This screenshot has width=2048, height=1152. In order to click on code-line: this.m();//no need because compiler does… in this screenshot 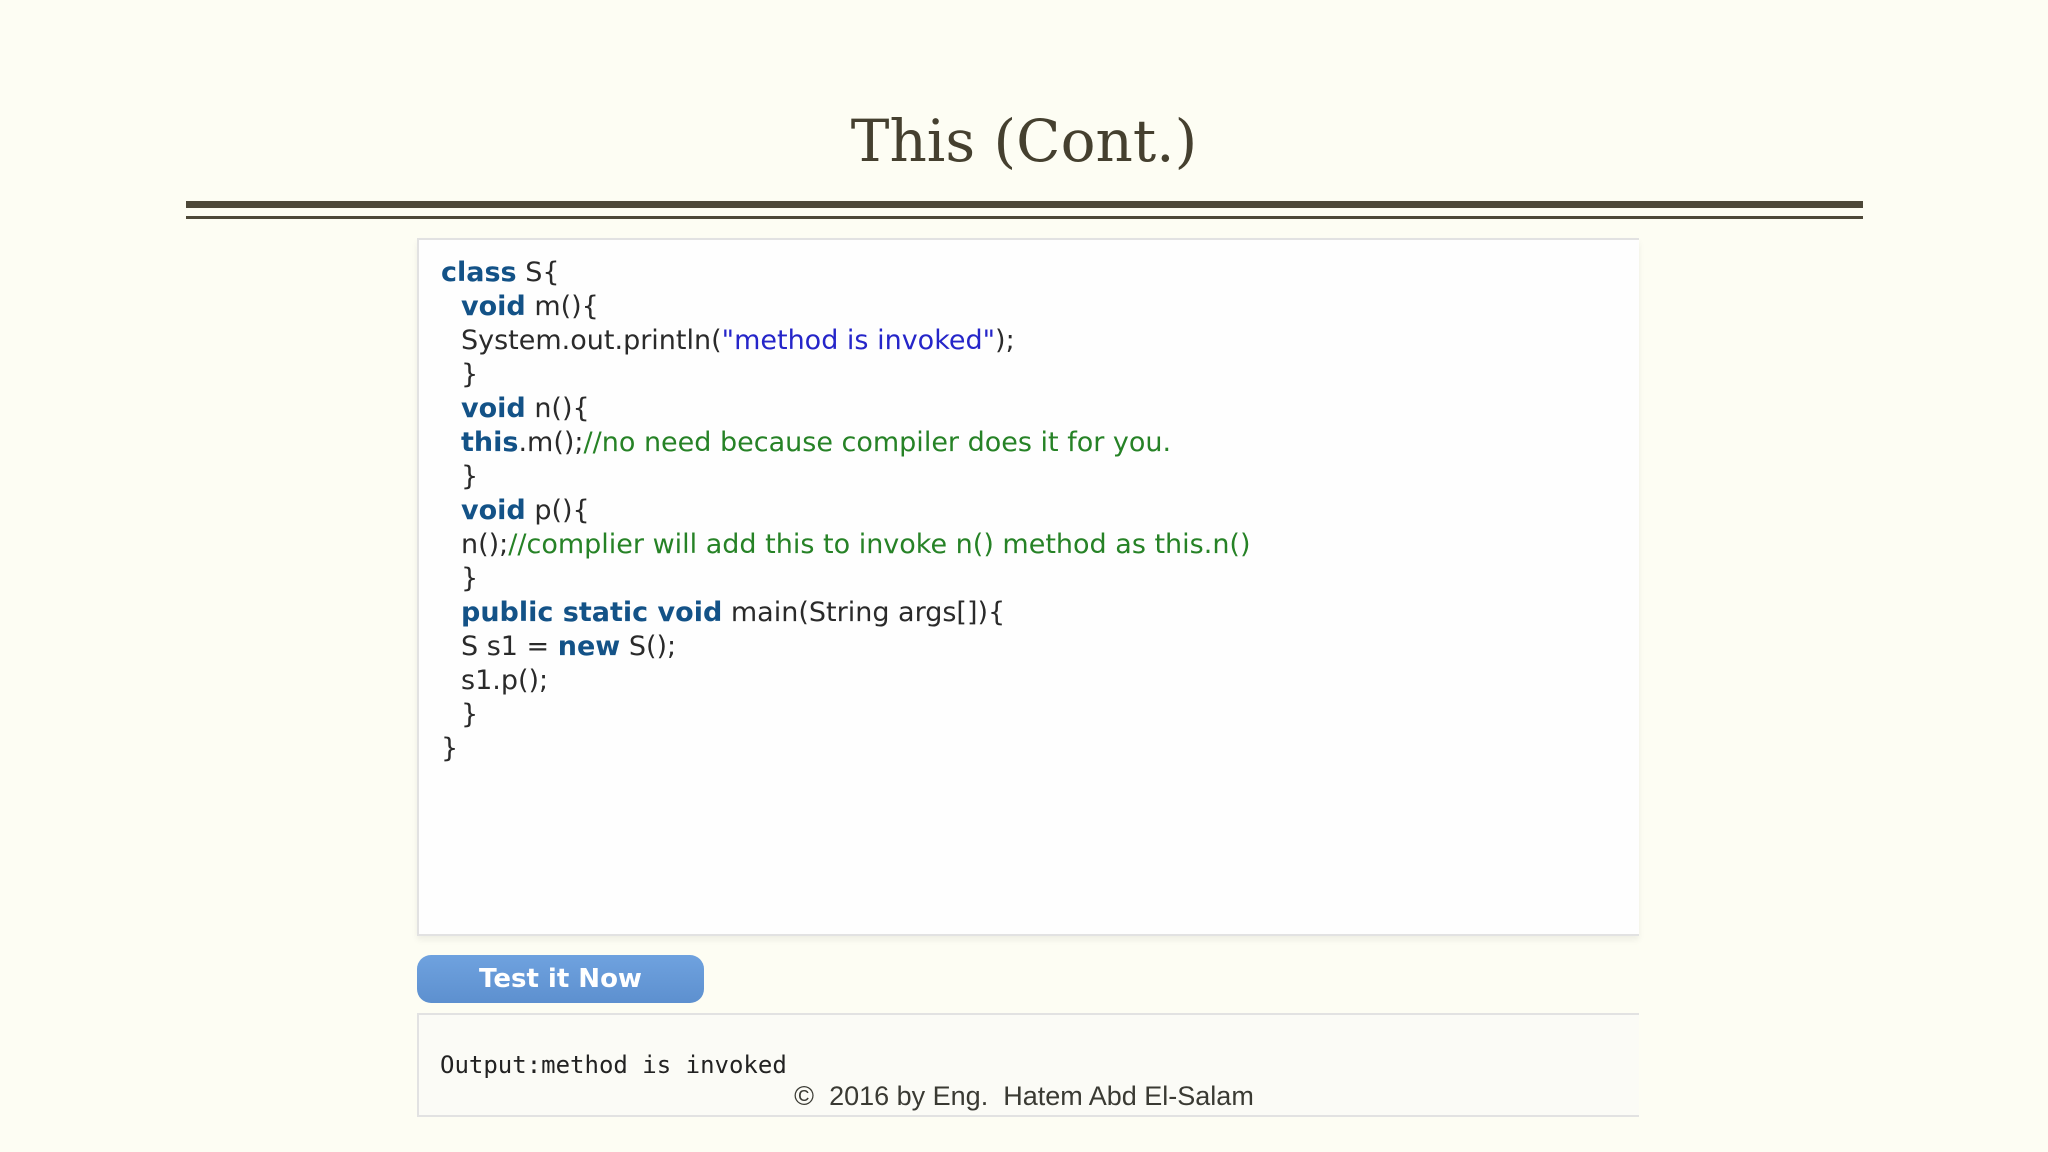, I will do `click(816, 443)`.